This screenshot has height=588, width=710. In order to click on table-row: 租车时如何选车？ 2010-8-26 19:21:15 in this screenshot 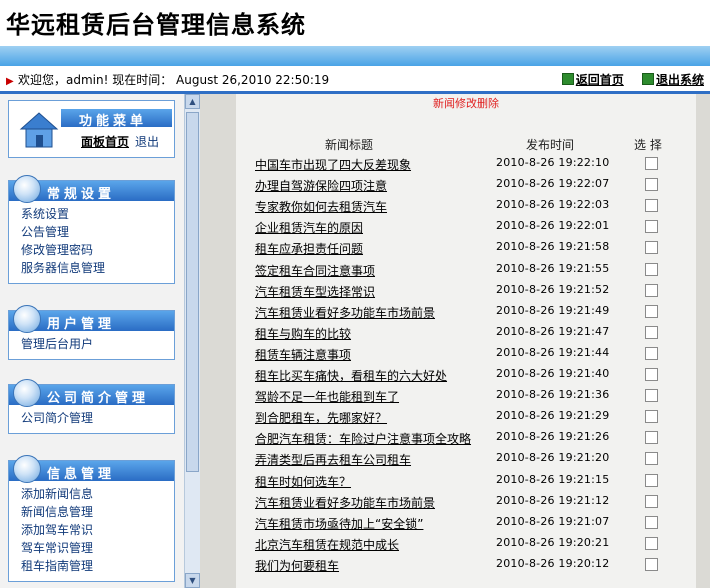, I will do `click(466, 480)`.